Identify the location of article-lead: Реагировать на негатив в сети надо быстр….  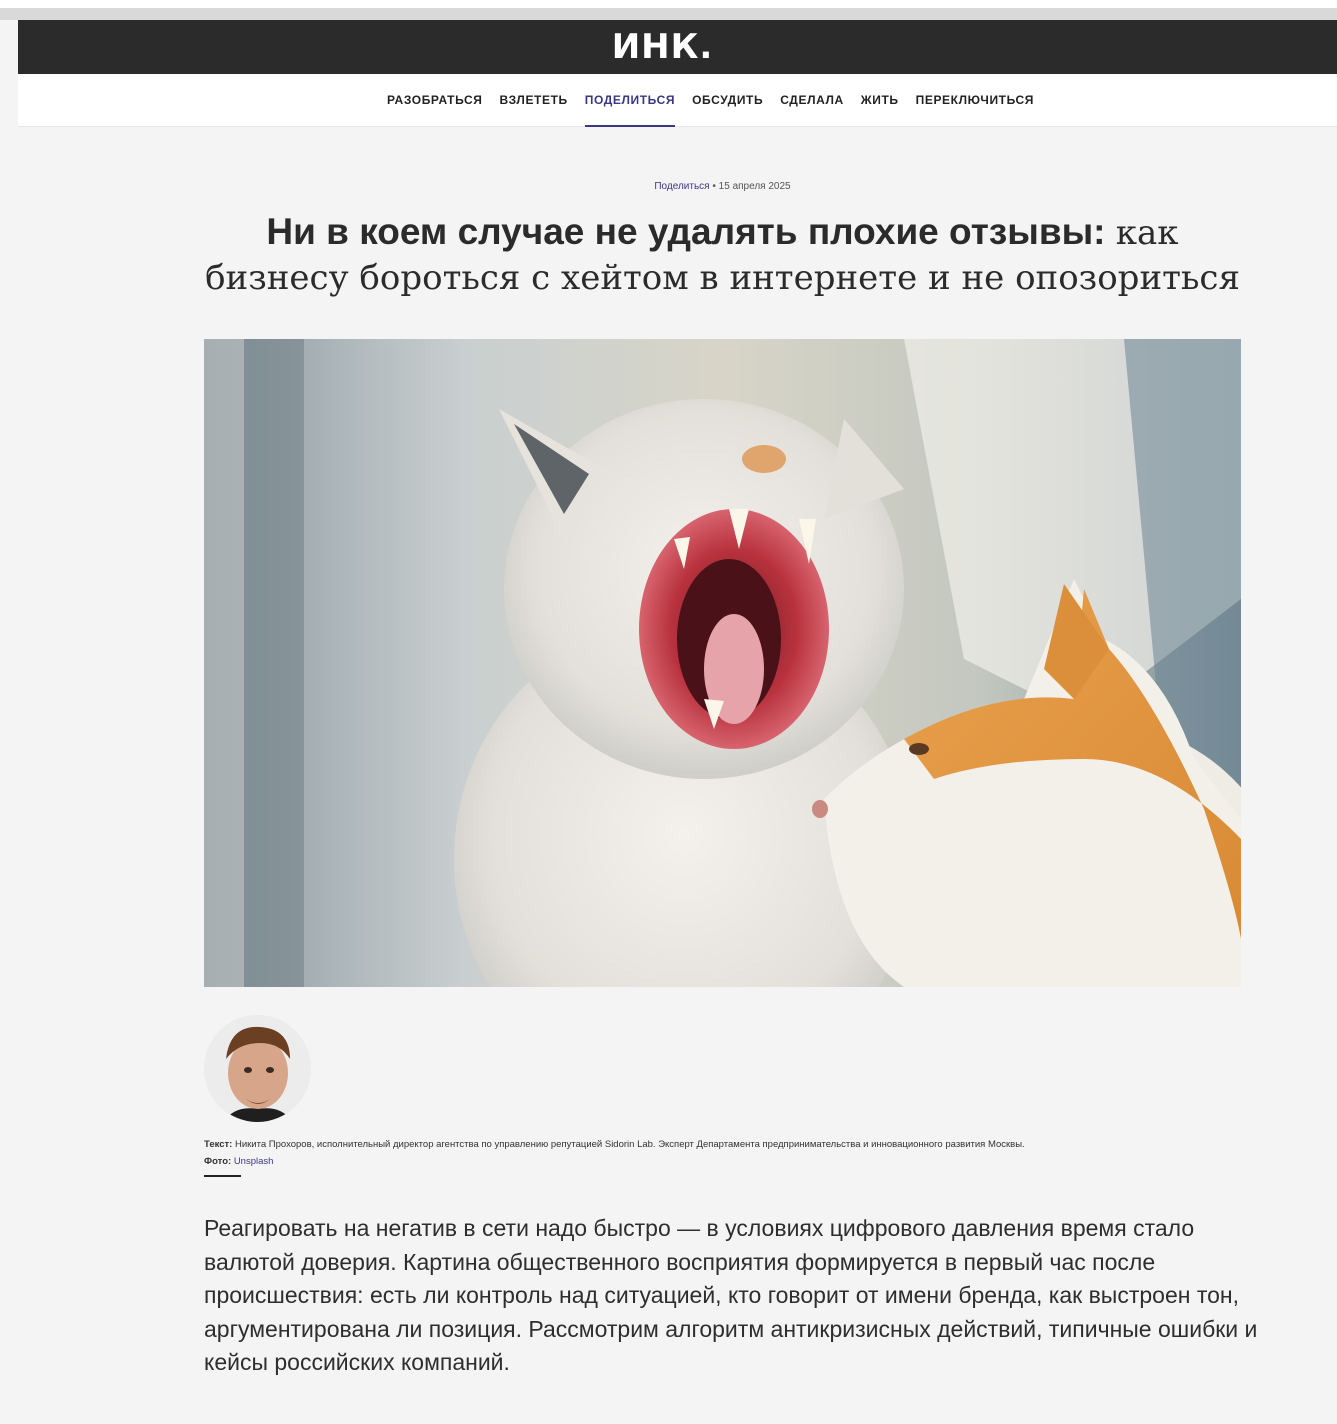
(731, 1295).